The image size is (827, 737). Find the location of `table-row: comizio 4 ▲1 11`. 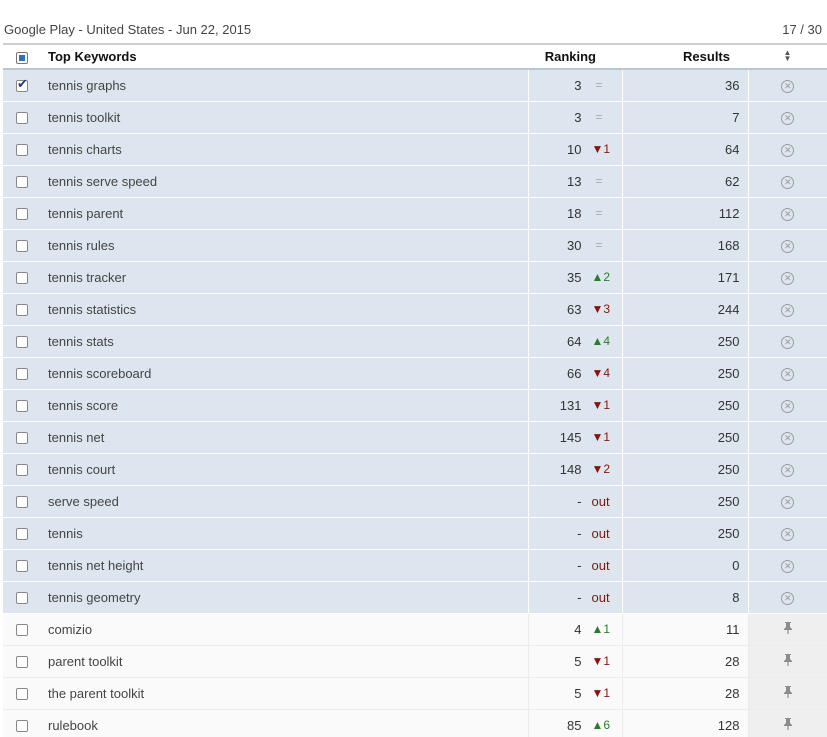

table-row: comizio 4 ▲1 11 is located at coordinates (415, 629).